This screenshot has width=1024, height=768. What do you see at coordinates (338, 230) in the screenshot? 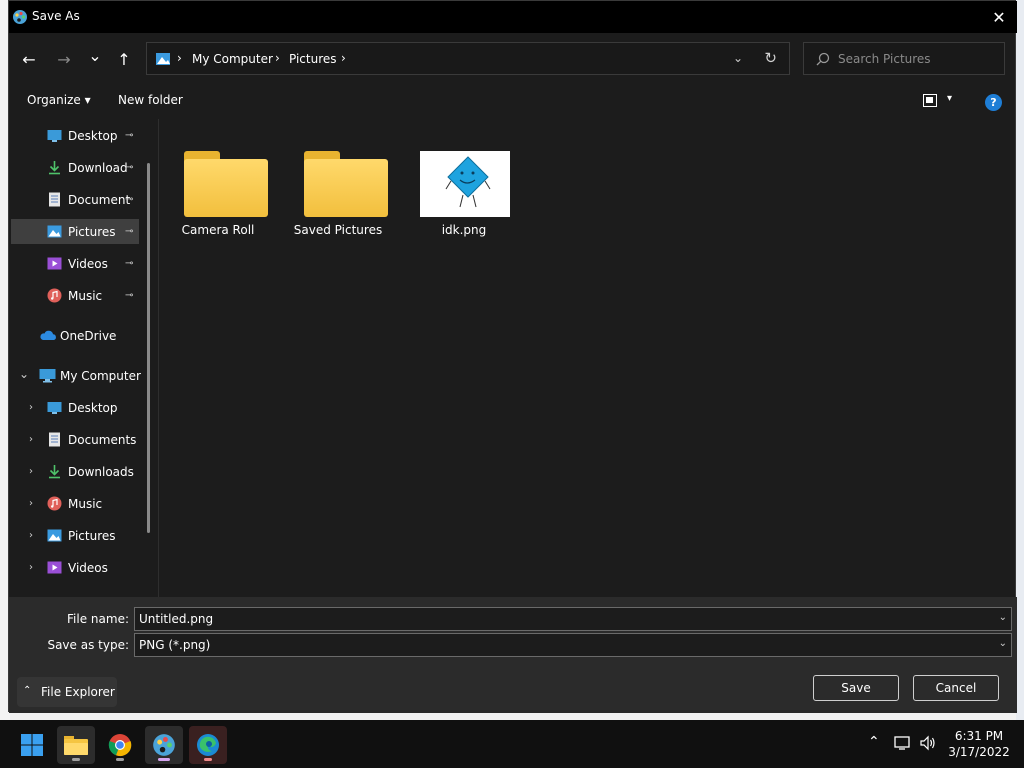
I see `file-name-label: Saved Pictures` at bounding box center [338, 230].